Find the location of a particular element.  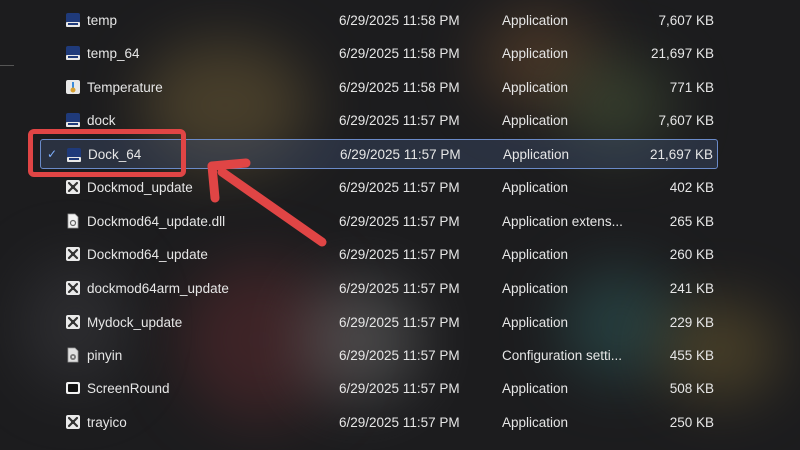

window-app-icon is located at coordinates (73, 388).